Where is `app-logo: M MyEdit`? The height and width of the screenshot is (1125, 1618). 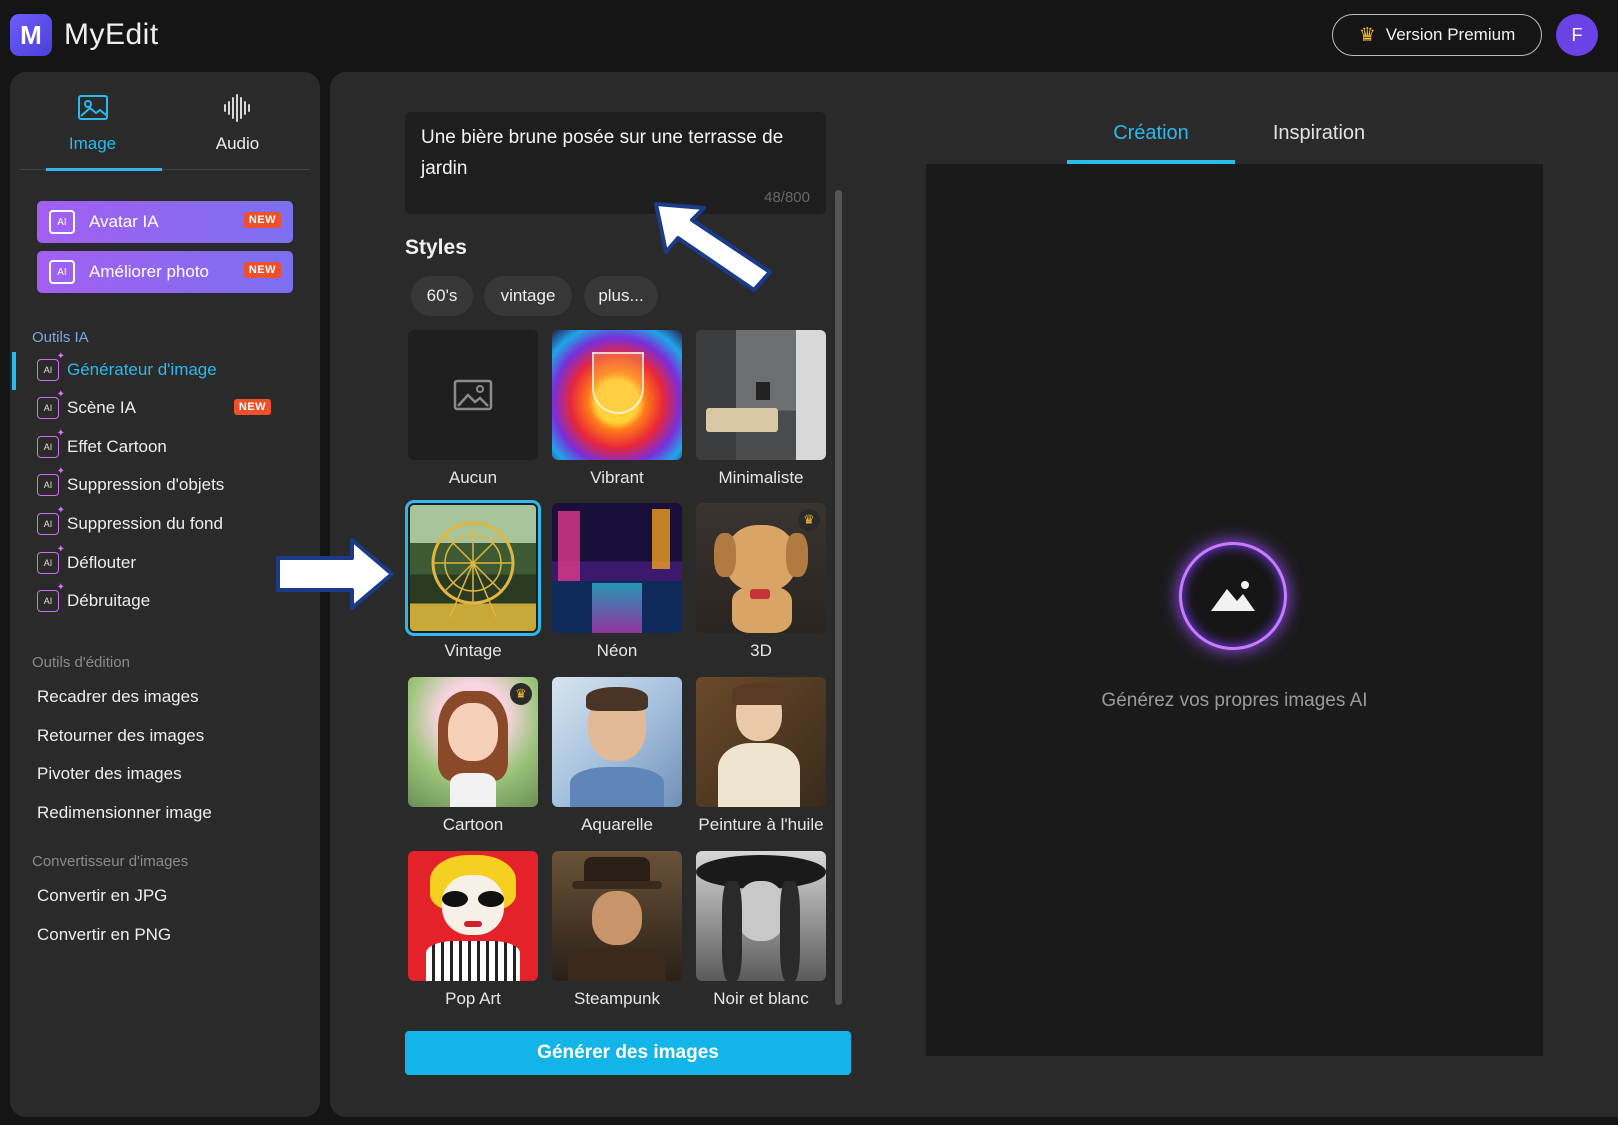
app-logo: M MyEdit is located at coordinates (84, 35).